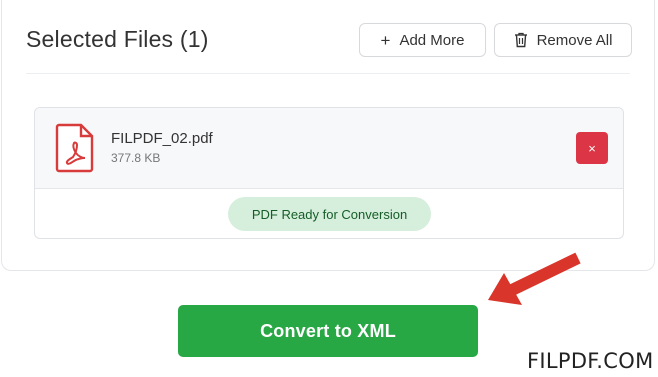  What do you see at coordinates (136, 158) in the screenshot?
I see `file-size: 377.8 KB` at bounding box center [136, 158].